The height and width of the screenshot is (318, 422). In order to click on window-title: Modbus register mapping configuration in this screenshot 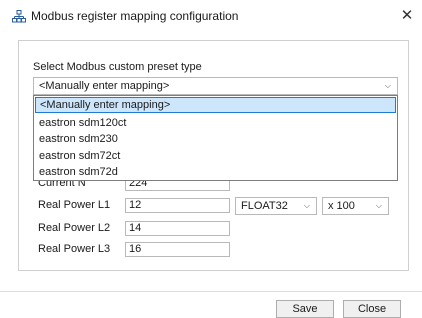, I will do `click(135, 16)`.